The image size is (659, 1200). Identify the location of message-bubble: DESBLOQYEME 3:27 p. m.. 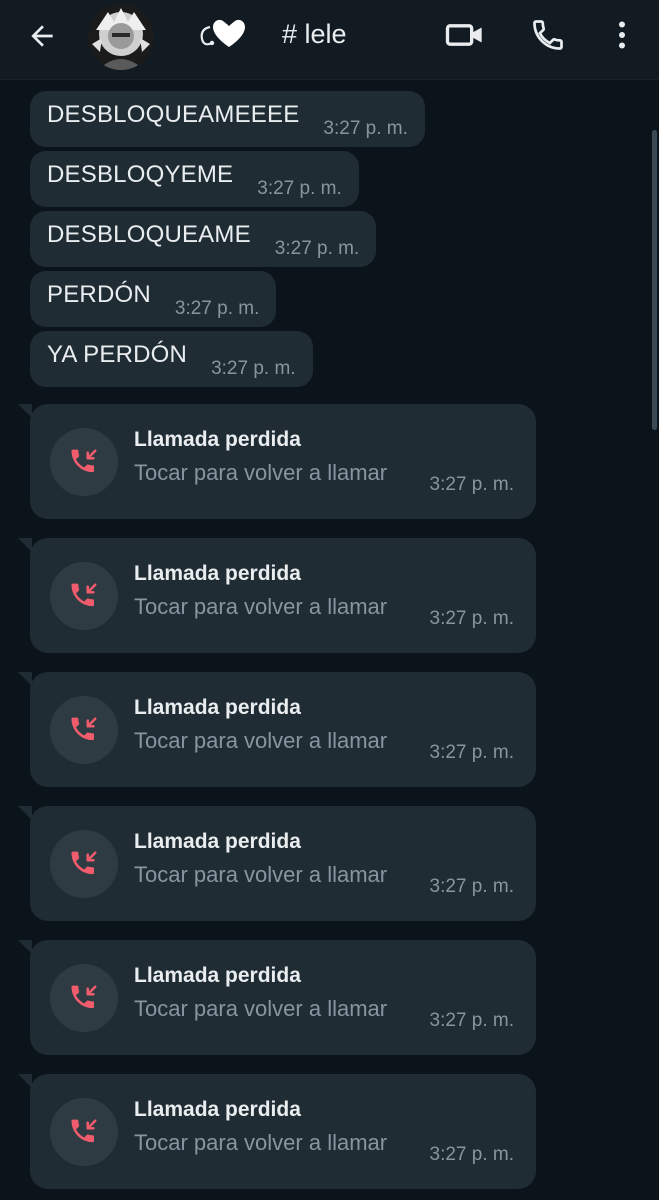
(194, 179).